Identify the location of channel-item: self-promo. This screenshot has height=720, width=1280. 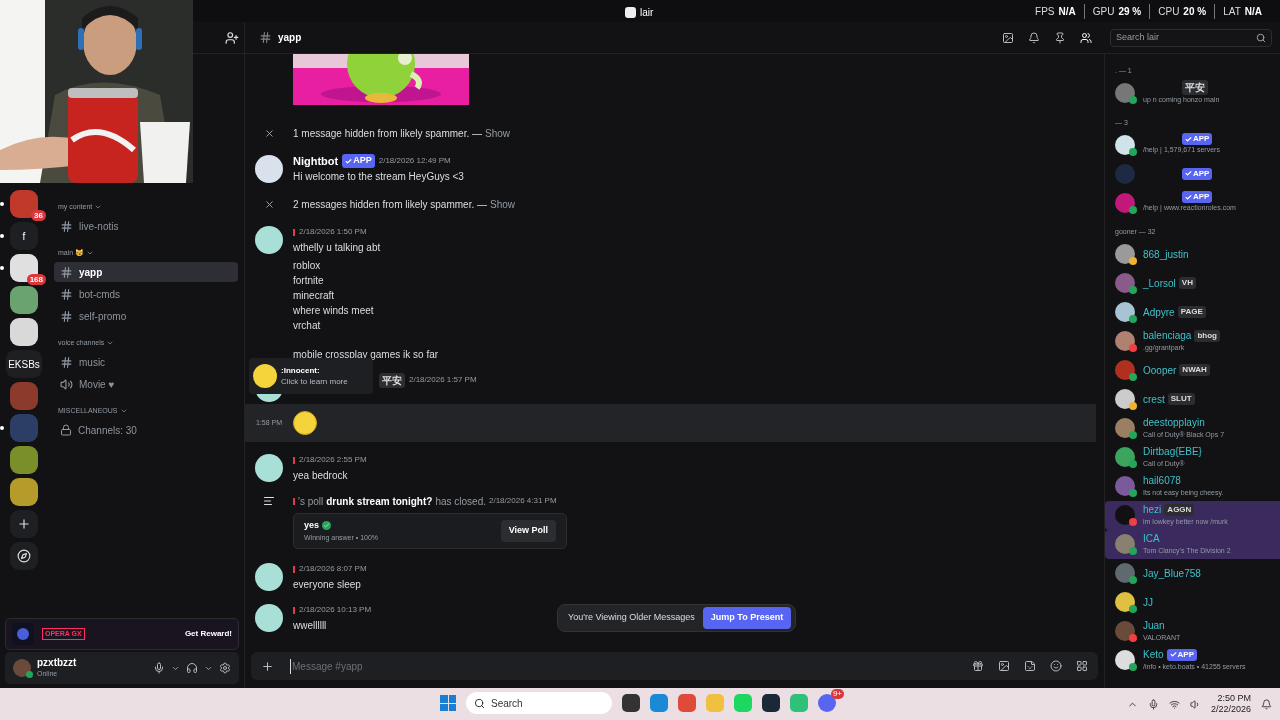
(146, 316).